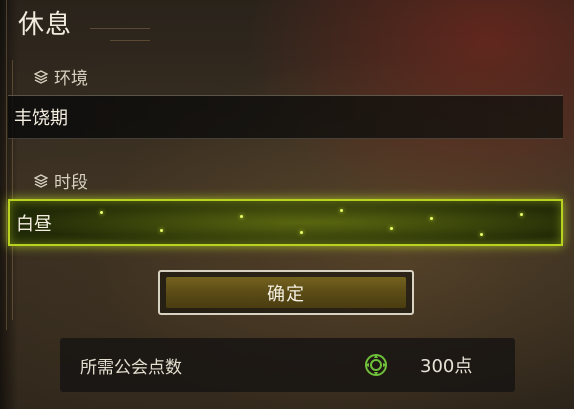  What do you see at coordinates (71, 79) in the screenshot?
I see `environment-header-label: 环境` at bounding box center [71, 79].